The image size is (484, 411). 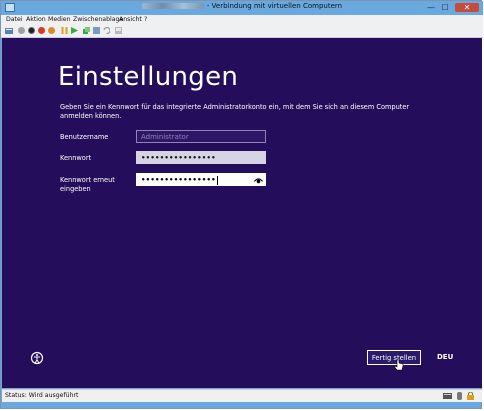 What do you see at coordinates (36, 19) in the screenshot?
I see `menu-aktion: Aktion` at bounding box center [36, 19].